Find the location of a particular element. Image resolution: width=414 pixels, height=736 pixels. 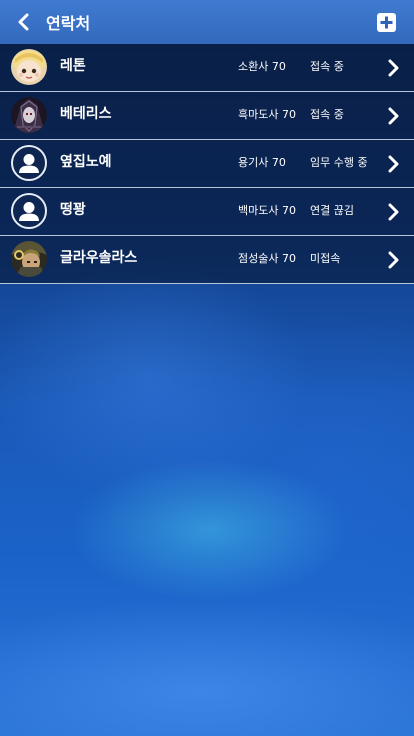

contact-status: 임무 수행 중 is located at coordinates (339, 162).